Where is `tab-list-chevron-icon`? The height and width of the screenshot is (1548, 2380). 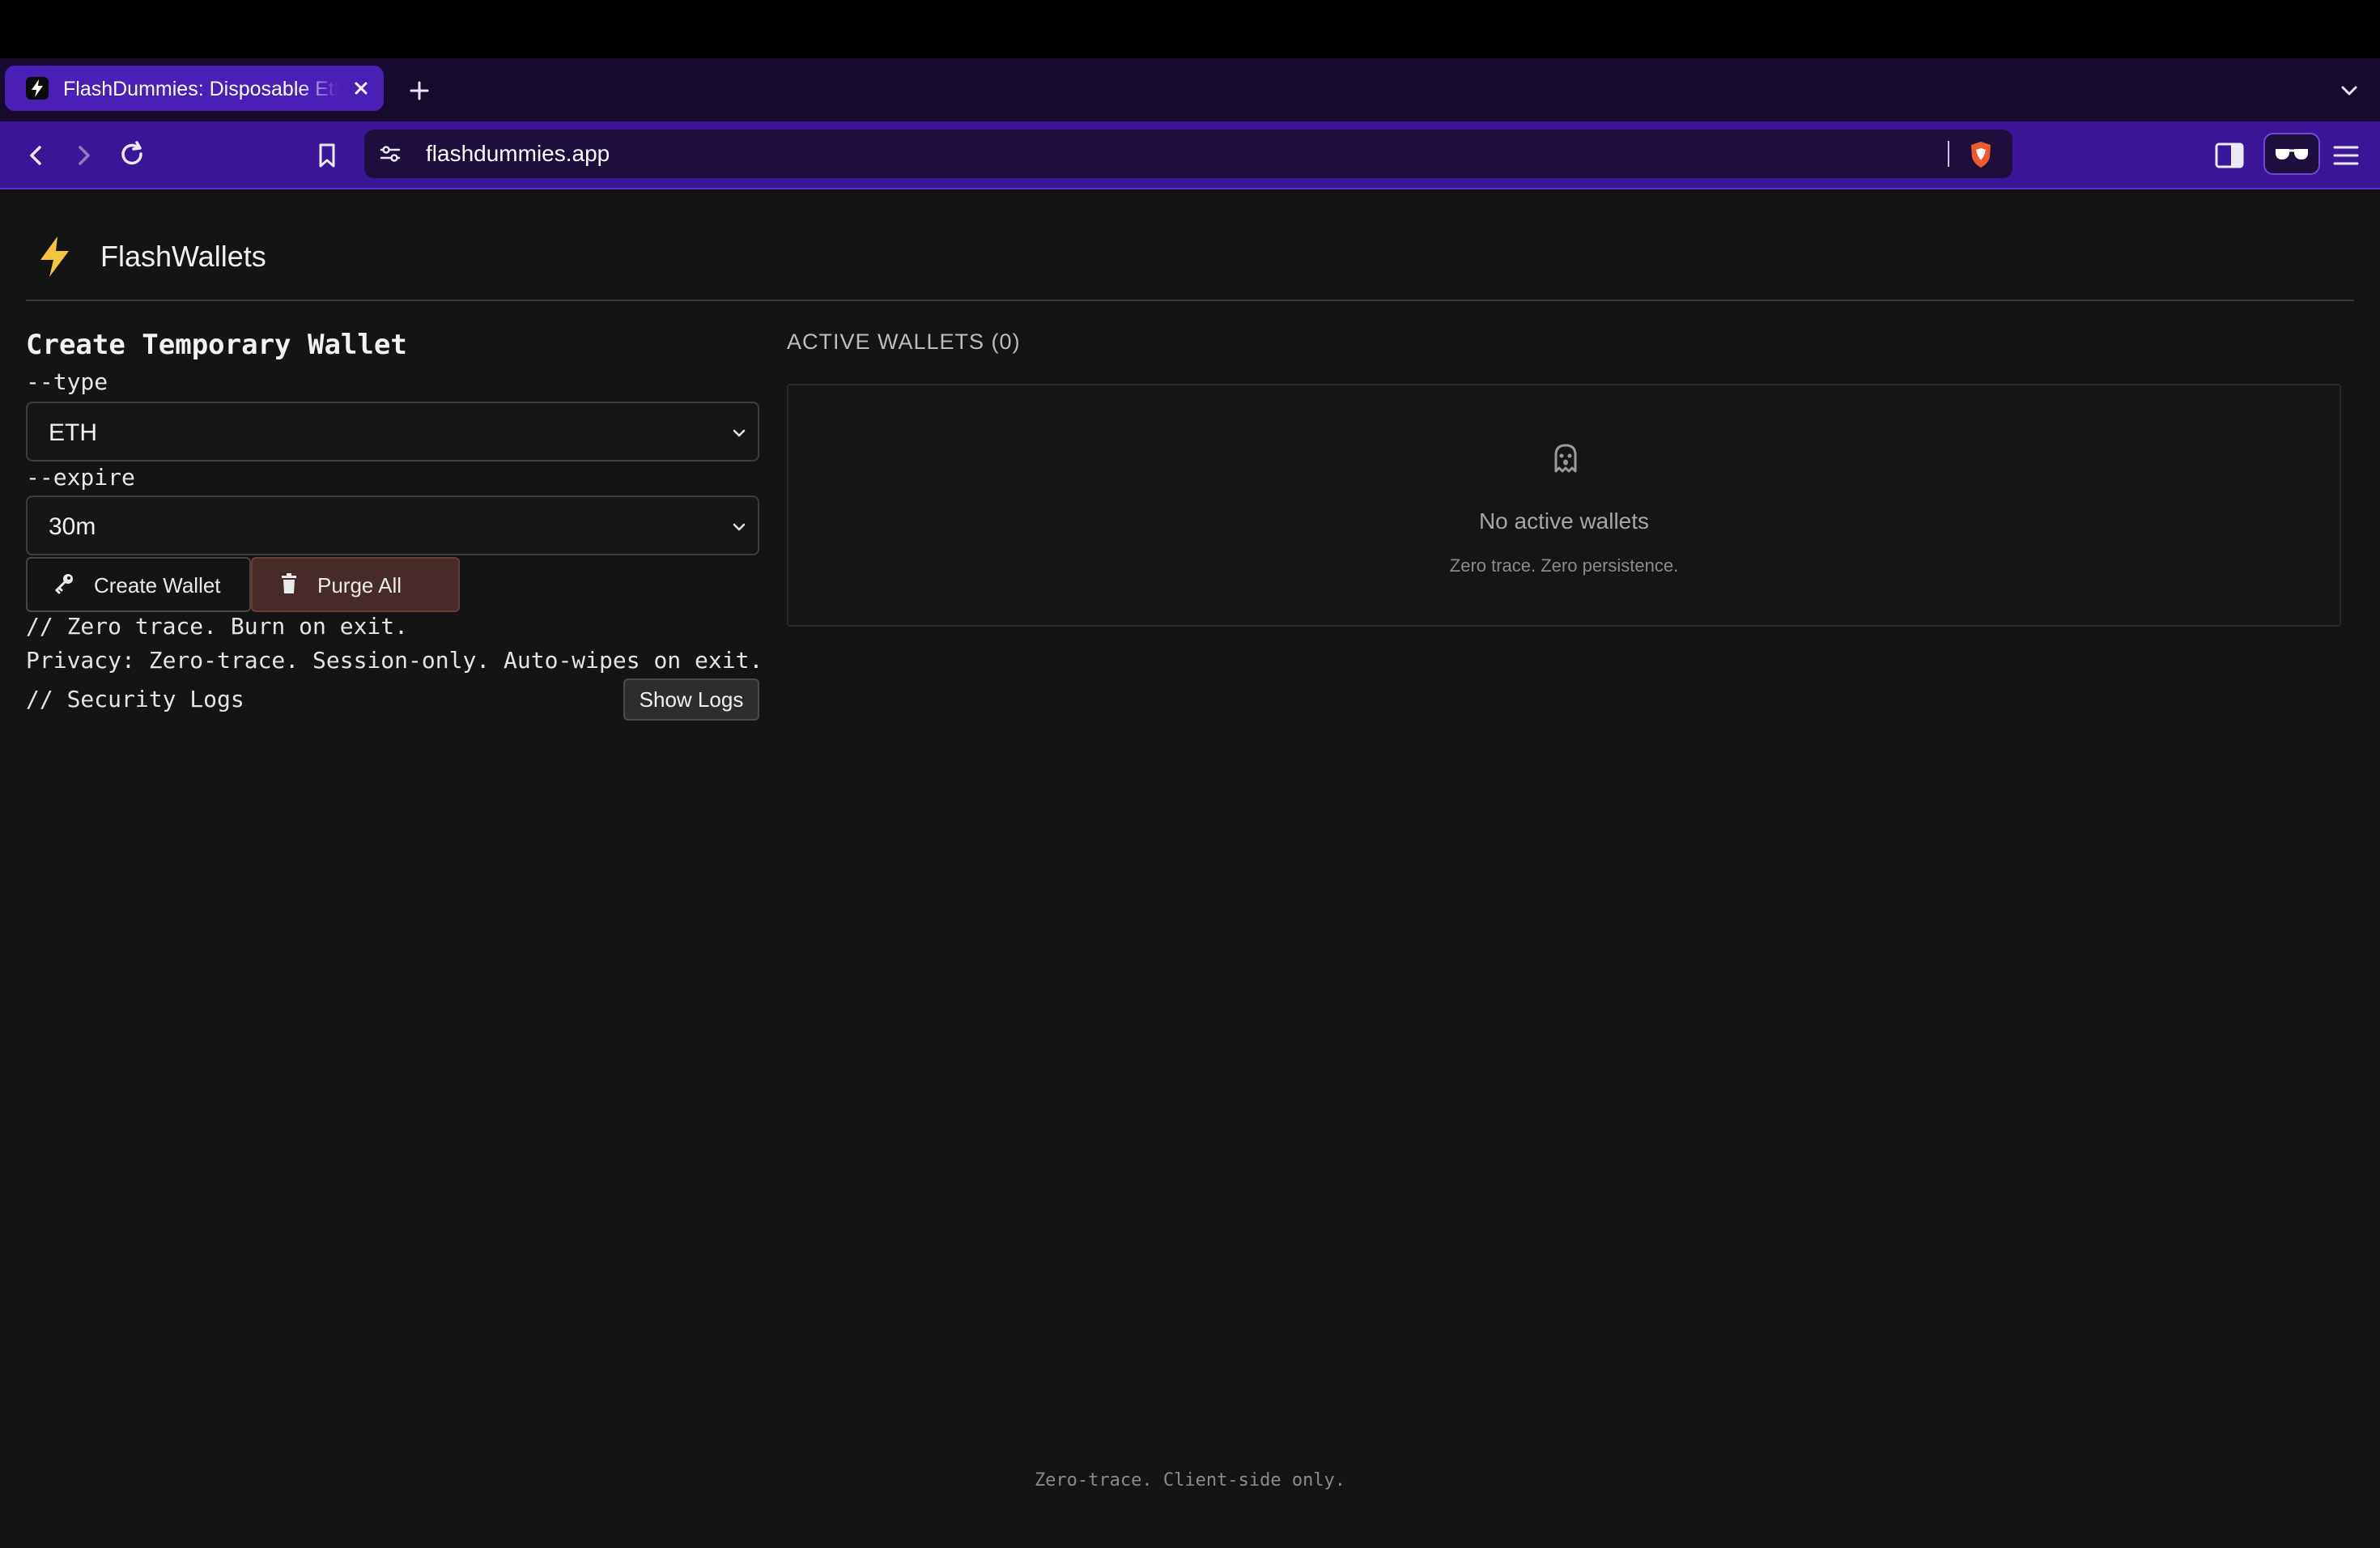
tab-list-chevron-icon is located at coordinates (2349, 91).